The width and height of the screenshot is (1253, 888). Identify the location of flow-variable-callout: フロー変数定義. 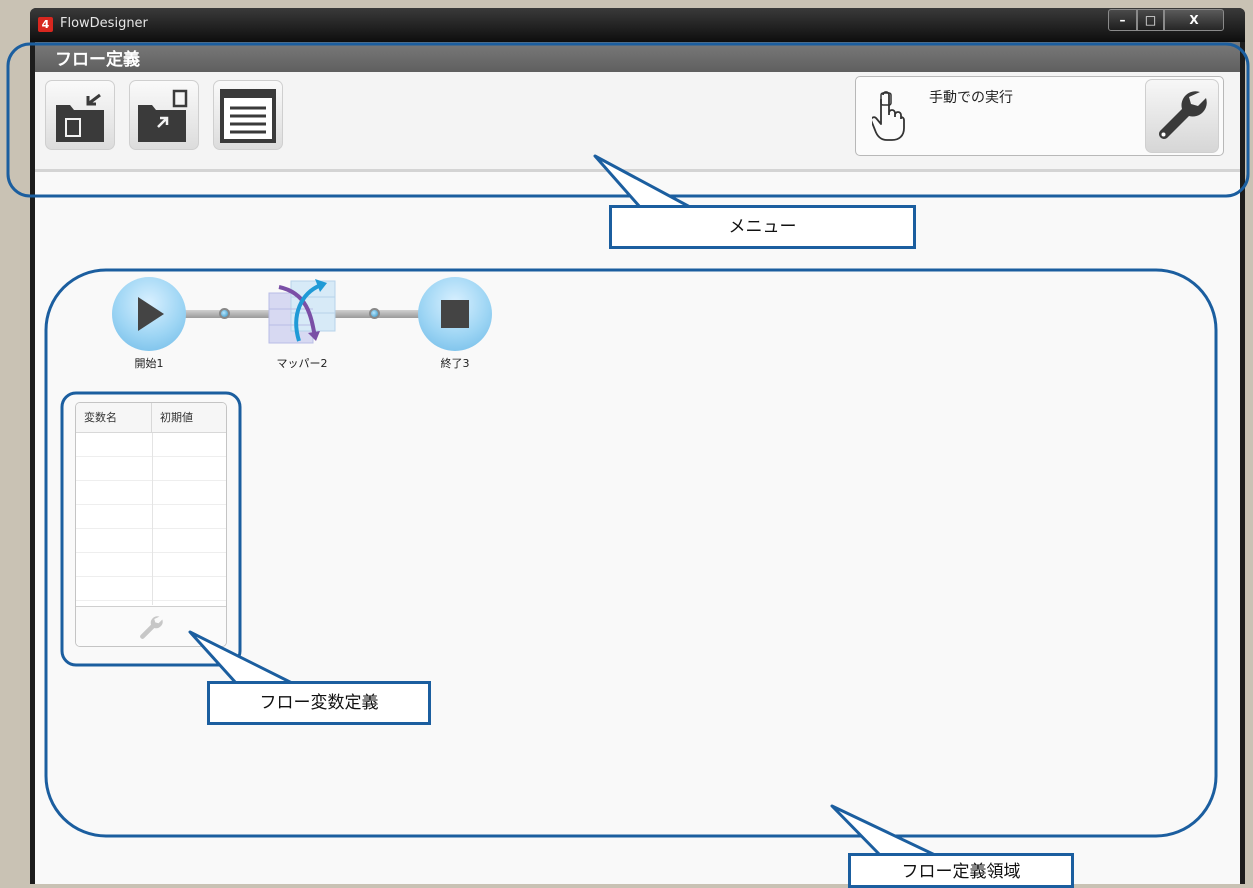
(319, 703).